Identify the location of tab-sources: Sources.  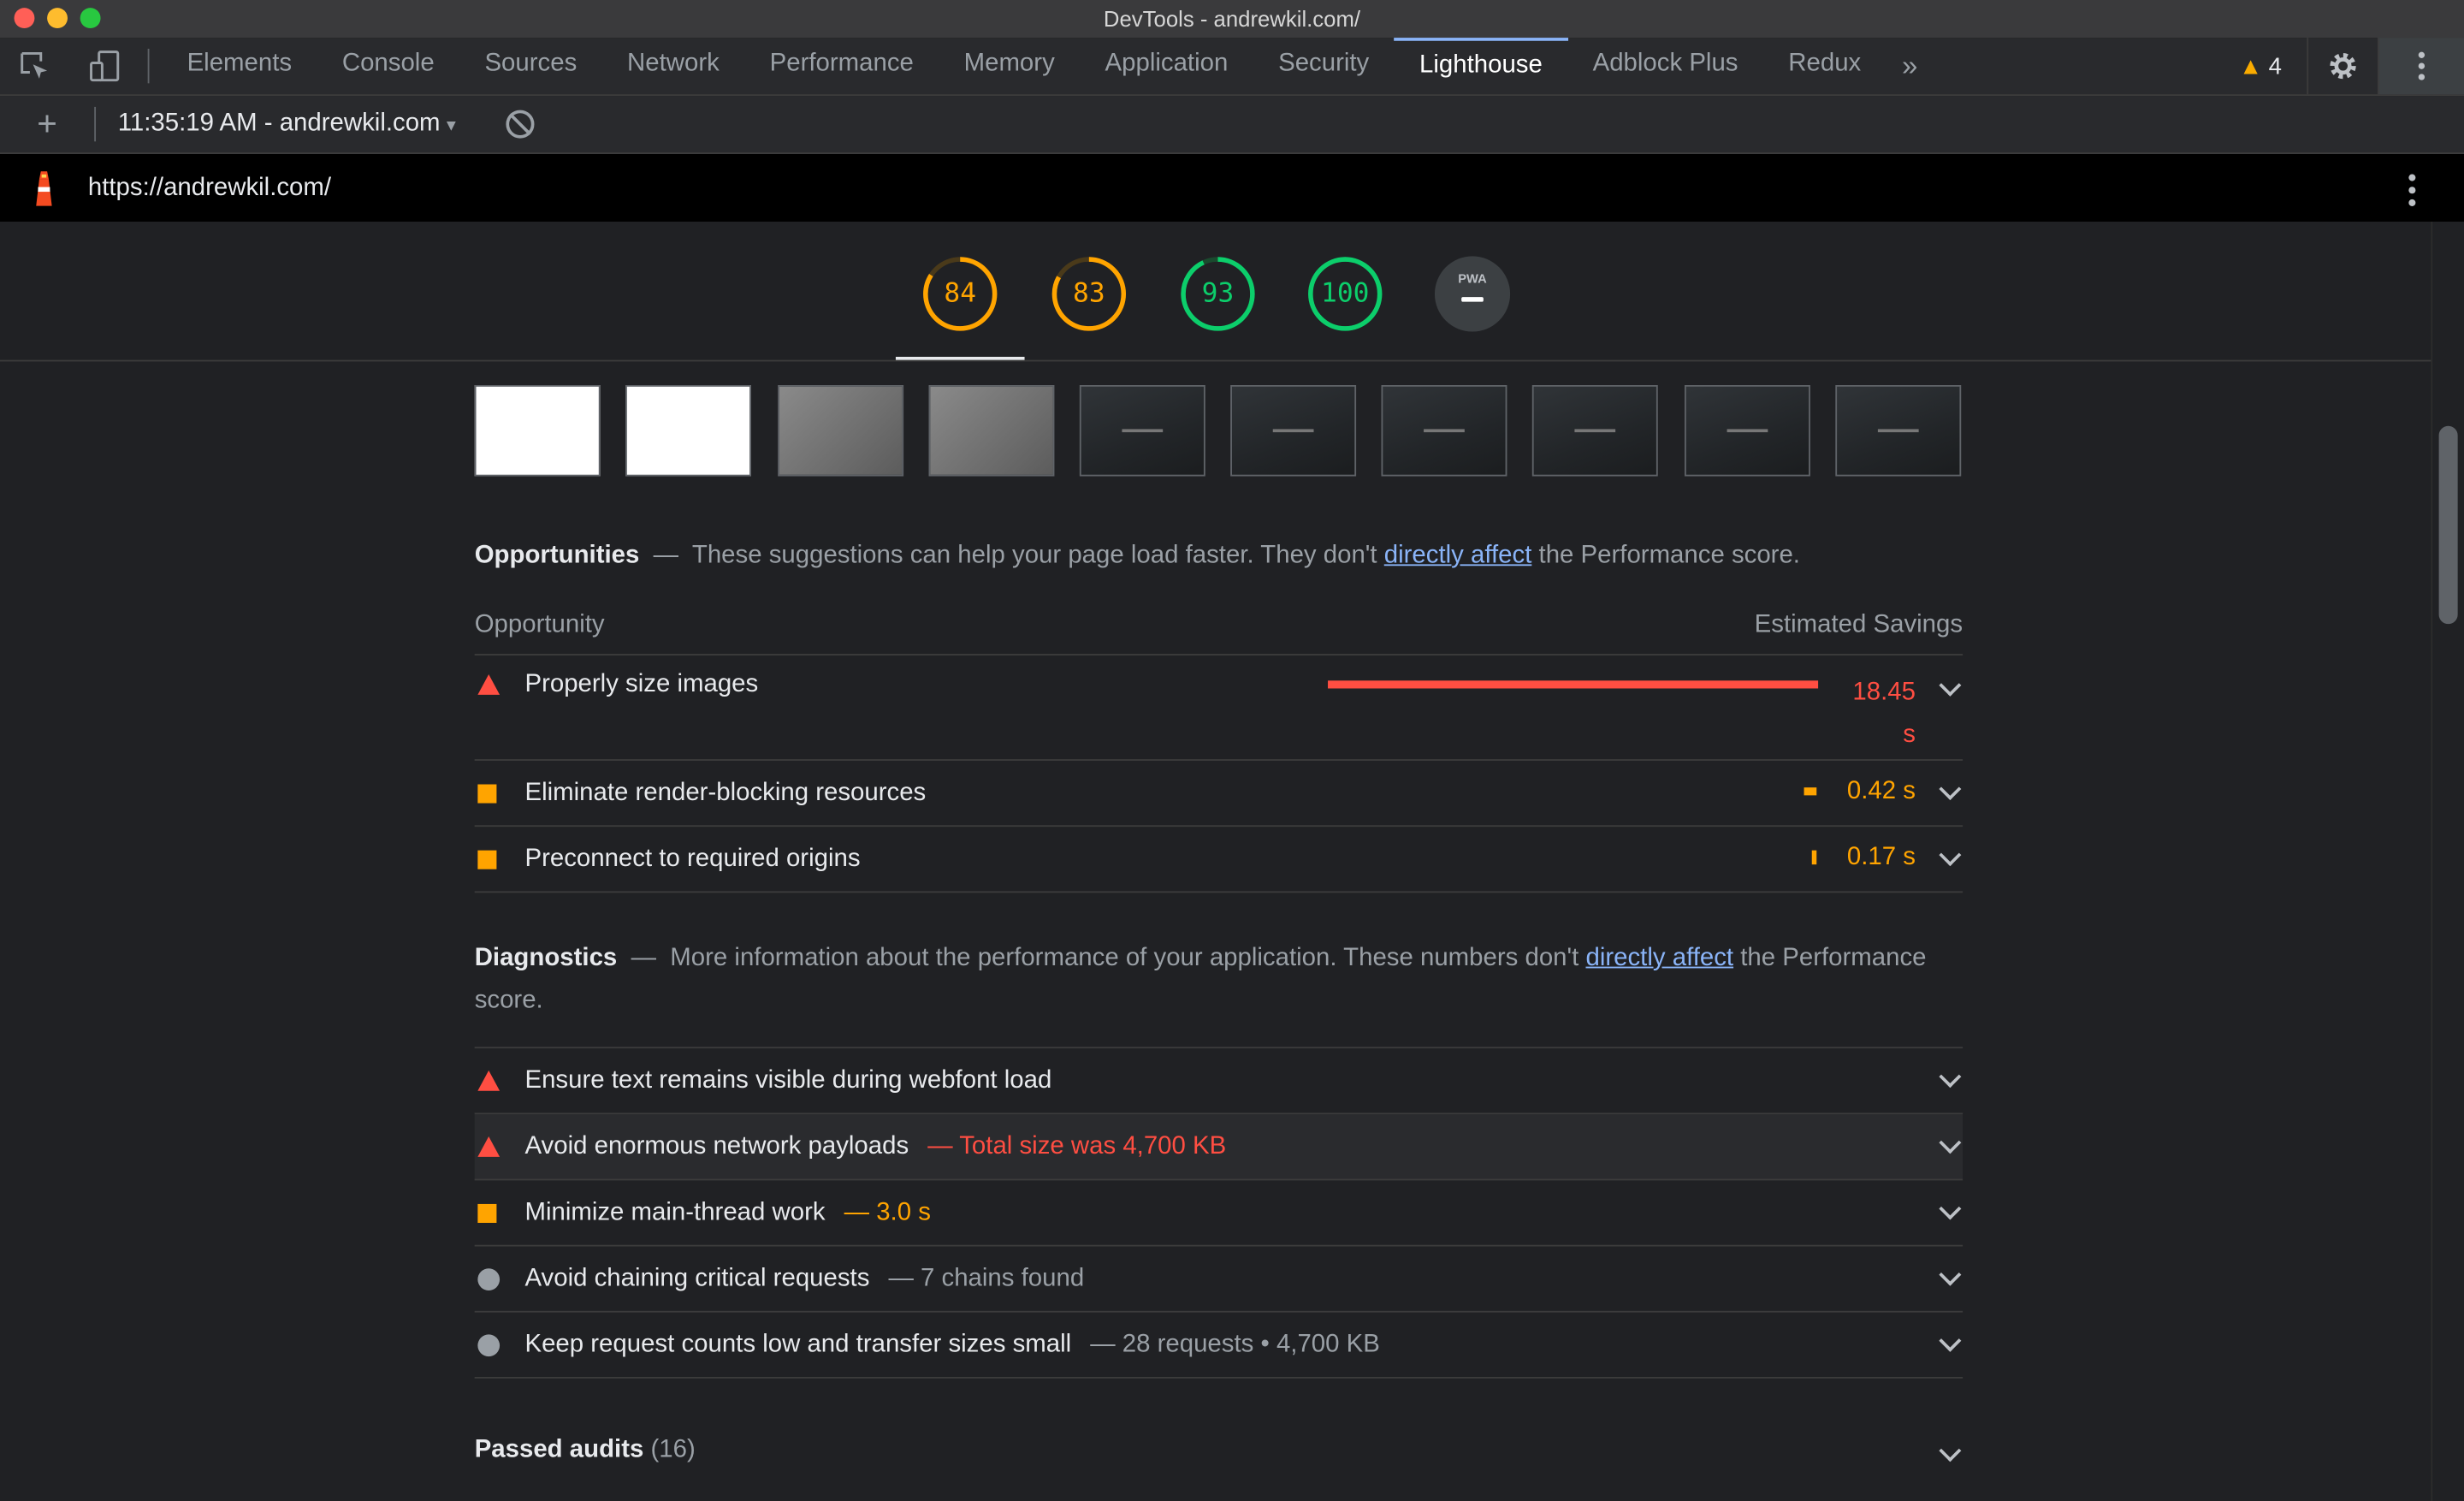
(530, 66).